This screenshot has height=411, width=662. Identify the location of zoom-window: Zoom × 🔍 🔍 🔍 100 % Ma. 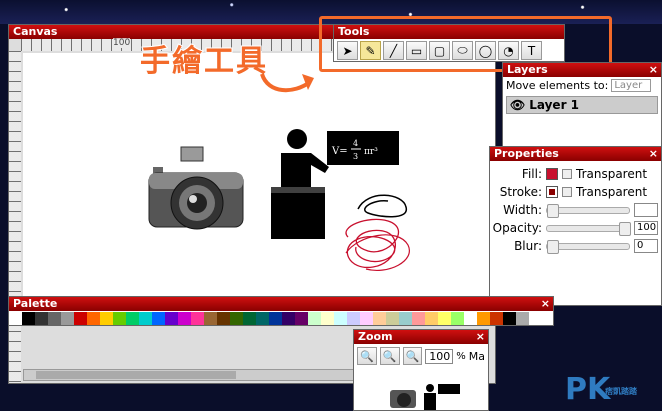
(421, 370).